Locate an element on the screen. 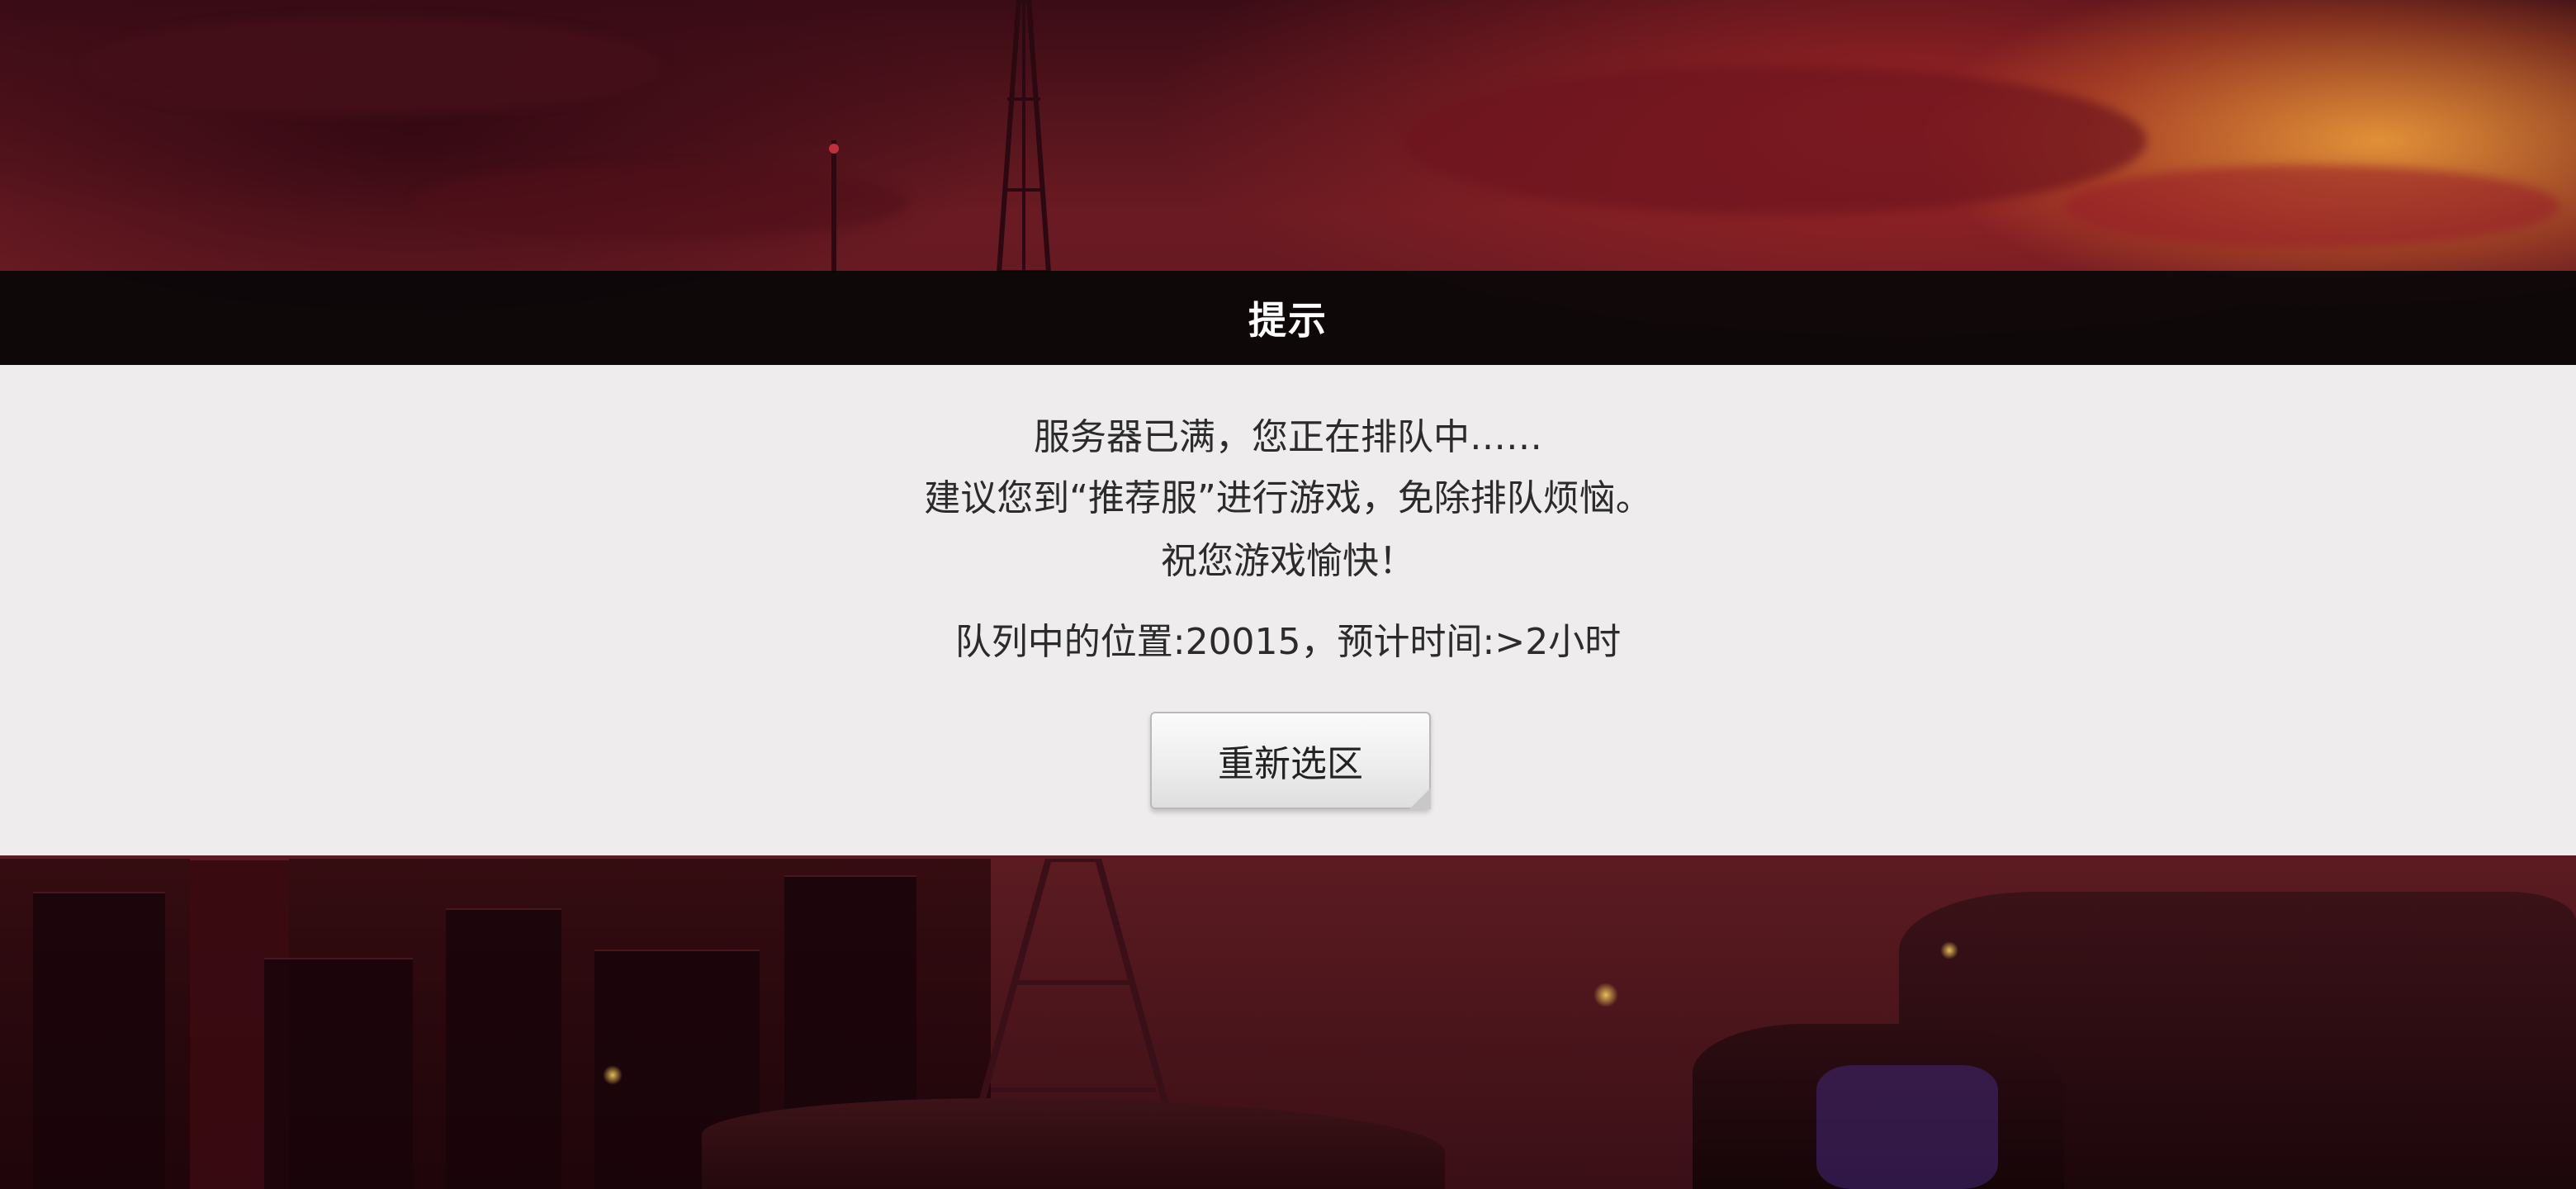  recommend-server-message: 建议您到“推荐服”进行游戏，免除排队烦恼。 is located at coordinates (1288, 498).